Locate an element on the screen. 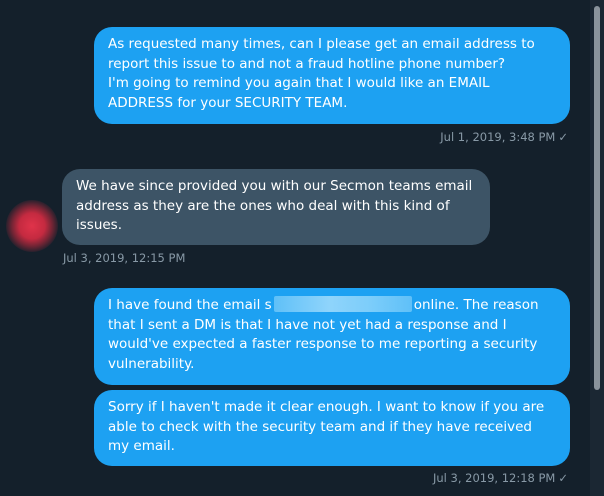 The height and width of the screenshot is (496, 604). message-timestamp: Jul 1, 2019, 3:48 PM ✓ is located at coordinates (504, 137).